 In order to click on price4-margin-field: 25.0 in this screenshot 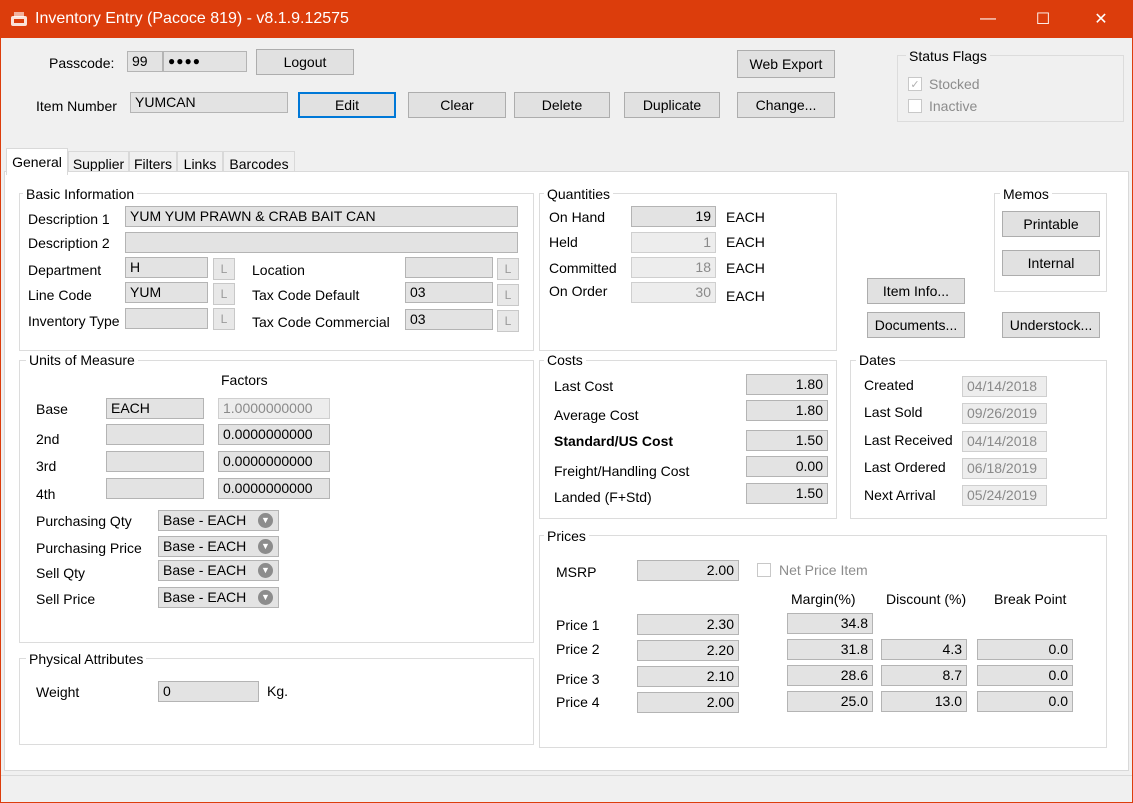, I will do `click(830, 701)`.